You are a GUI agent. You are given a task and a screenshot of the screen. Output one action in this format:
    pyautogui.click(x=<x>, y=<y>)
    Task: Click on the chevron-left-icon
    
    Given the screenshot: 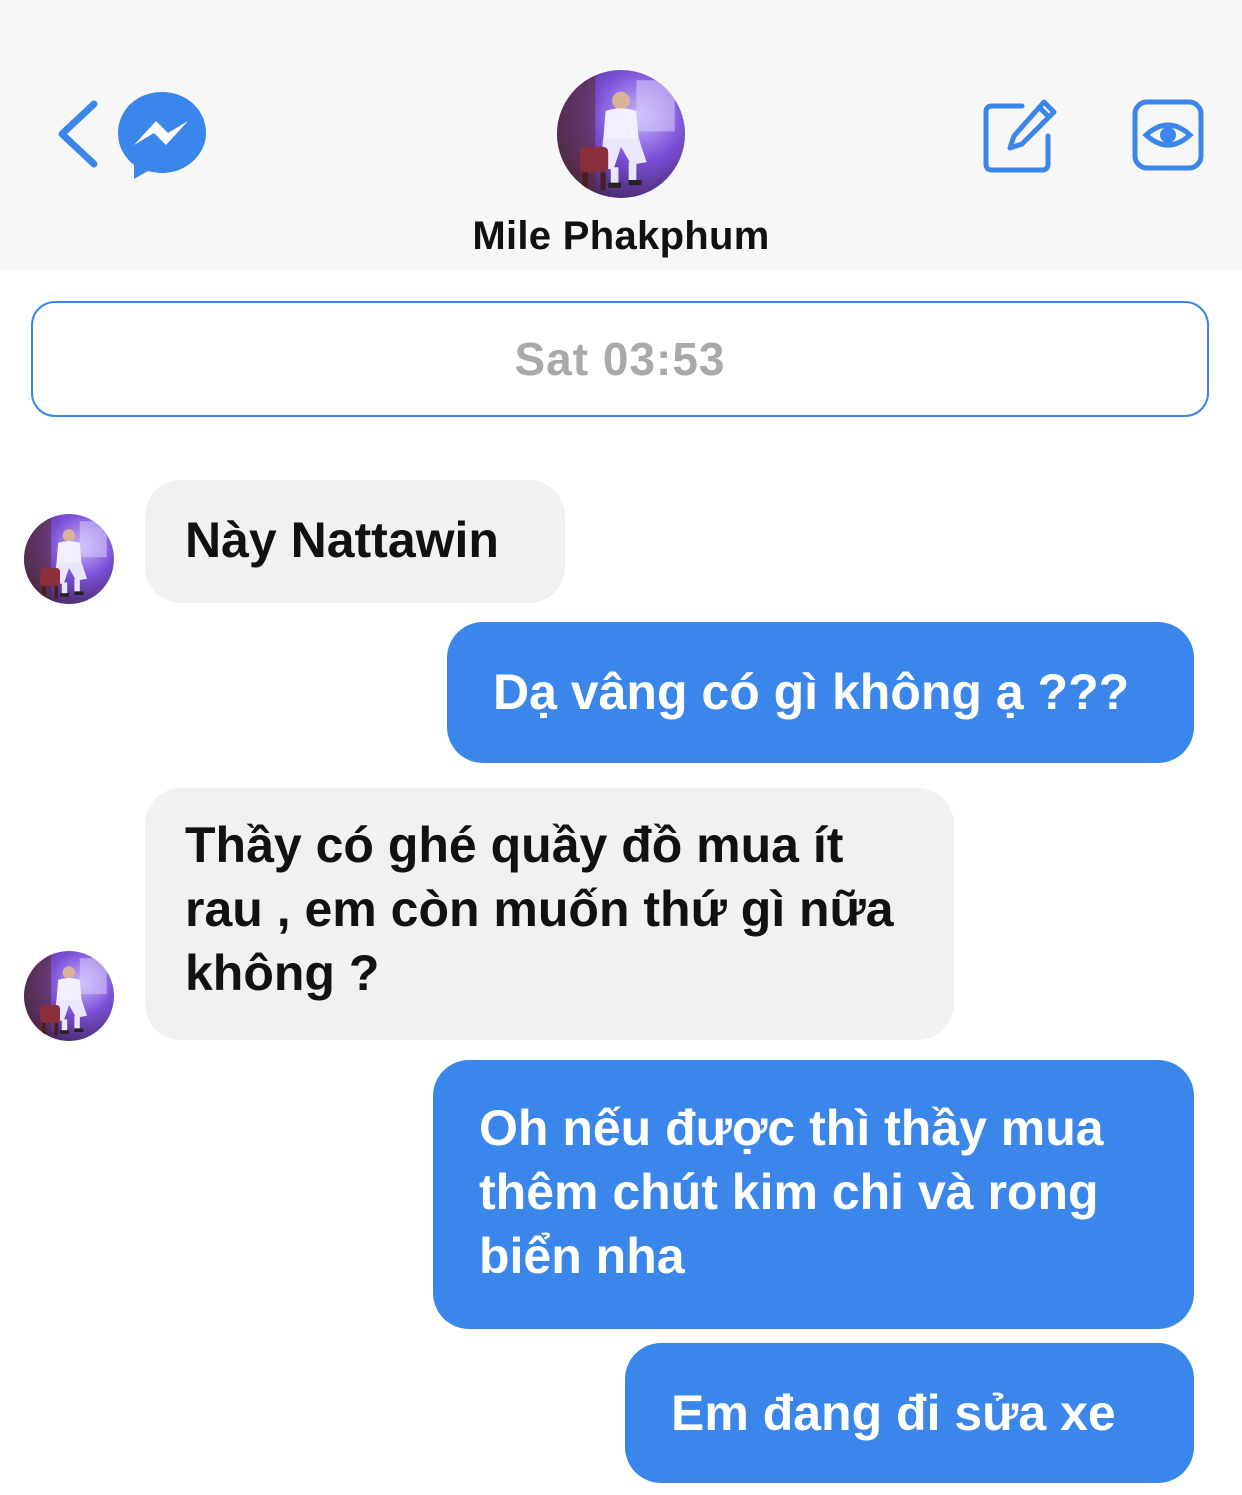 What is the action you would take?
    pyautogui.click(x=78, y=134)
    